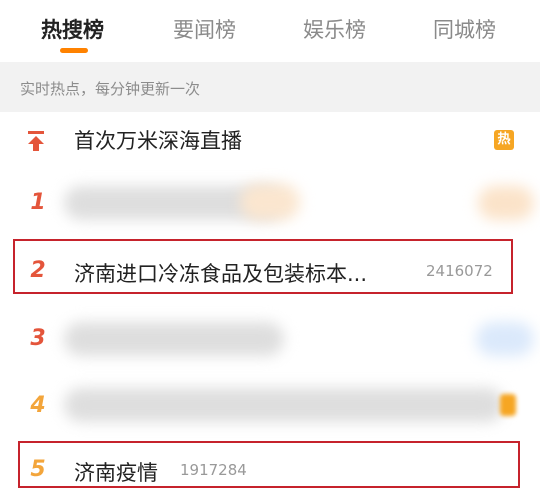 This screenshot has width=540, height=500. I want to click on rank-number: 1, so click(38, 202).